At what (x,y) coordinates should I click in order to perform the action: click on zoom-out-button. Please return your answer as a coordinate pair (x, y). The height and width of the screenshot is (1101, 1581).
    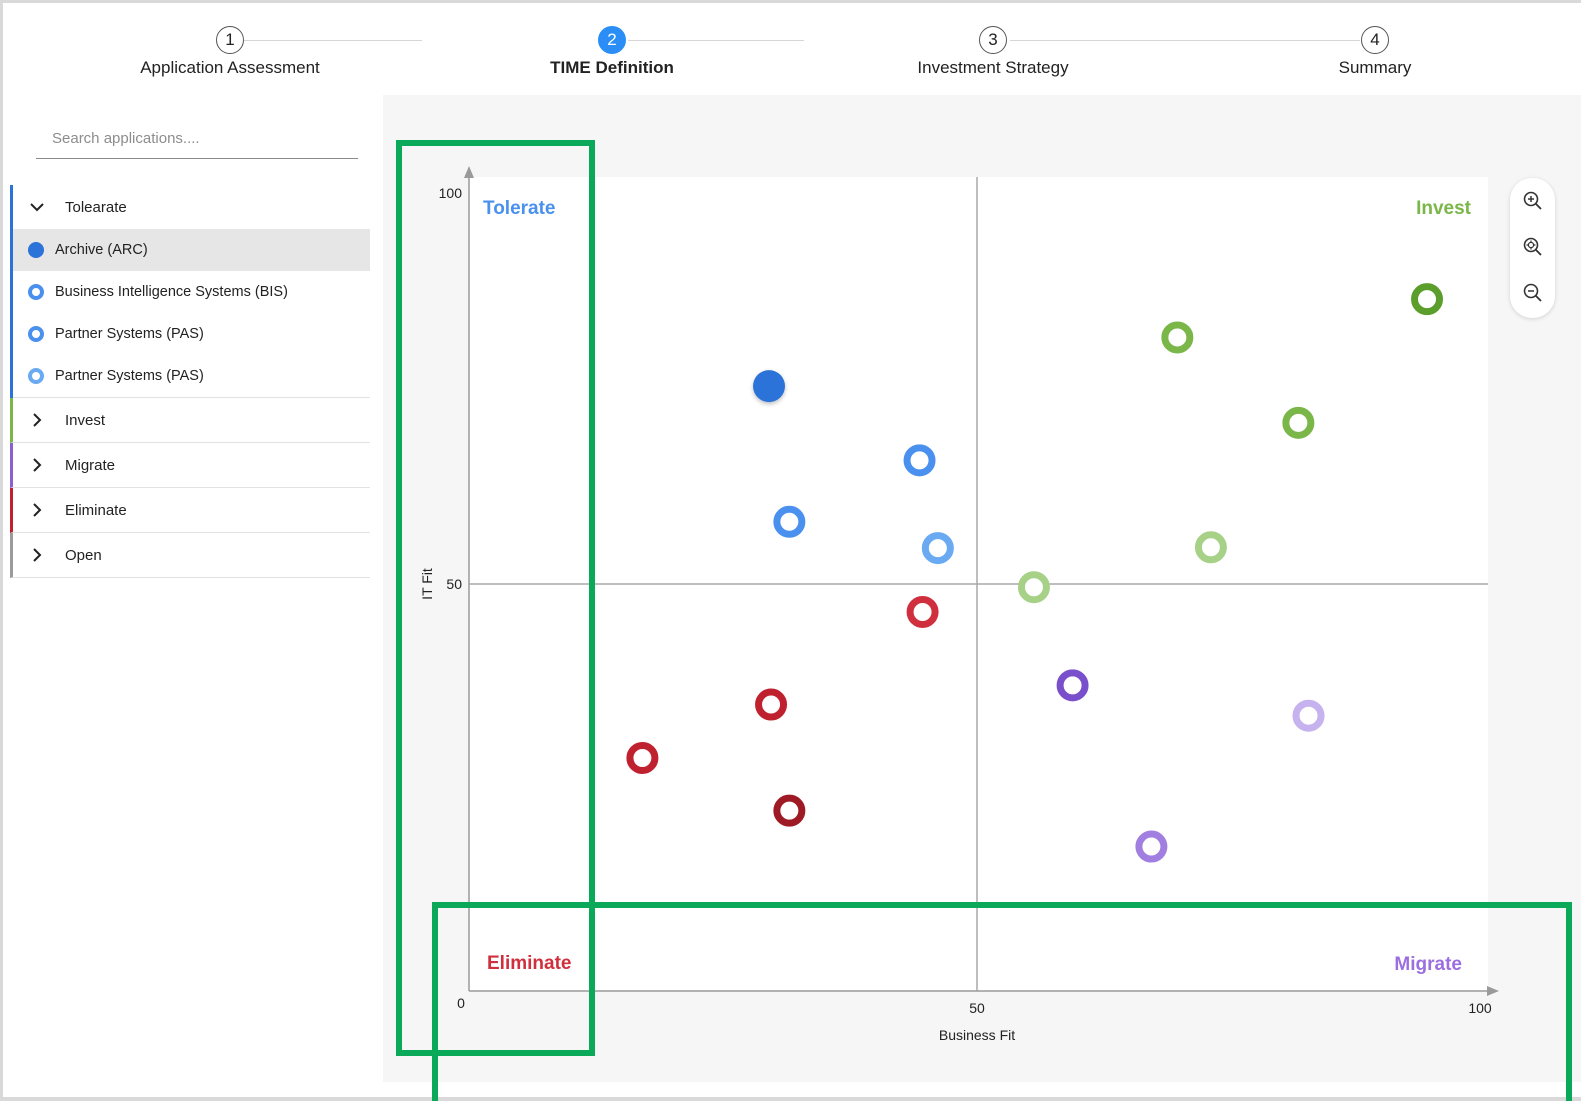
    Looking at the image, I should click on (1532, 293).